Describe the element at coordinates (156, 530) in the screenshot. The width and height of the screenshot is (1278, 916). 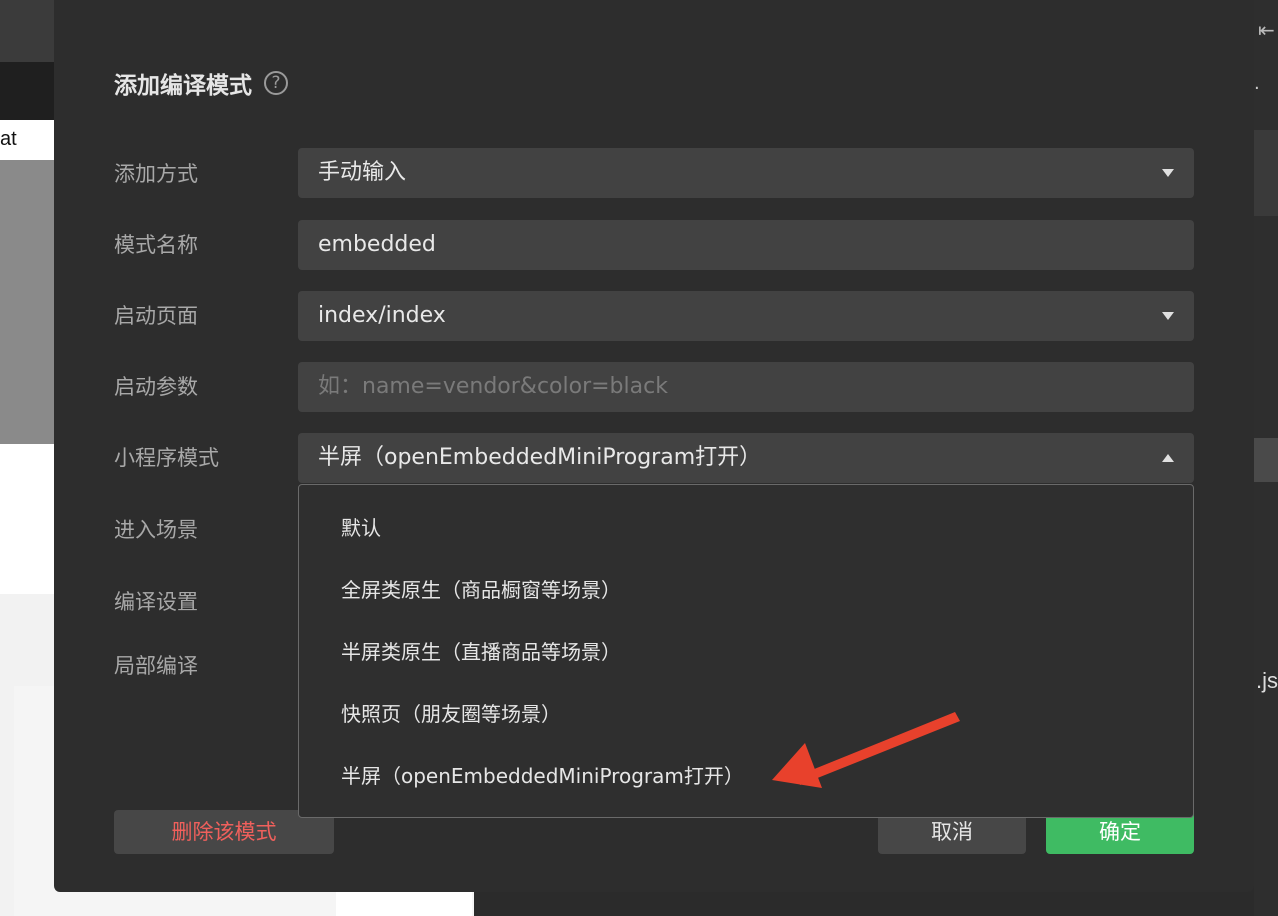
I see `scene-label: 进入场景` at that location.